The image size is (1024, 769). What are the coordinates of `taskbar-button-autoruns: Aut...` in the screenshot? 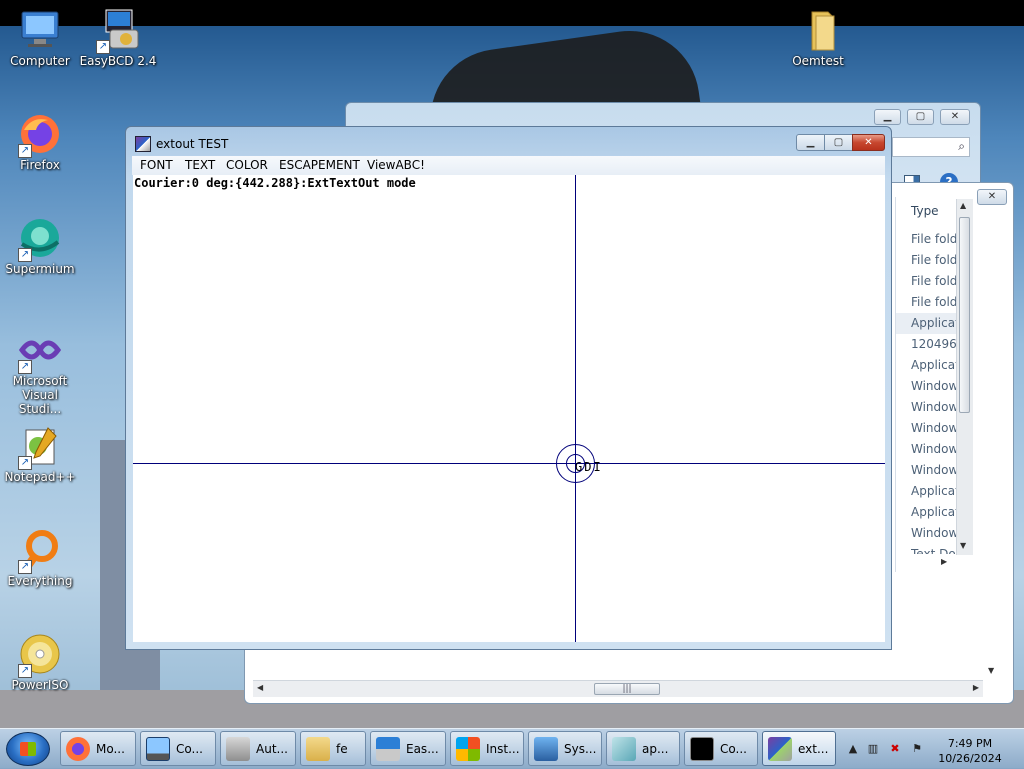 It's located at (258, 748).